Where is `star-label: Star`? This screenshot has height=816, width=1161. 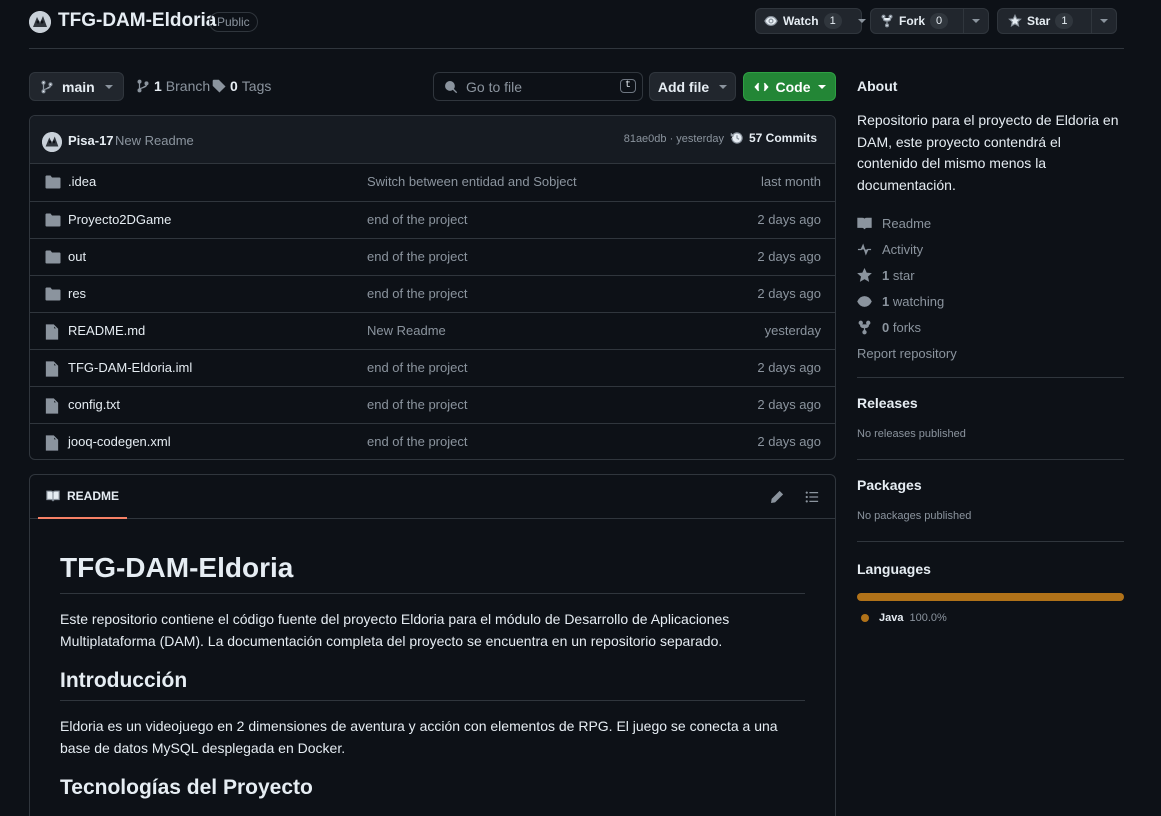 star-label: Star is located at coordinates (1039, 21).